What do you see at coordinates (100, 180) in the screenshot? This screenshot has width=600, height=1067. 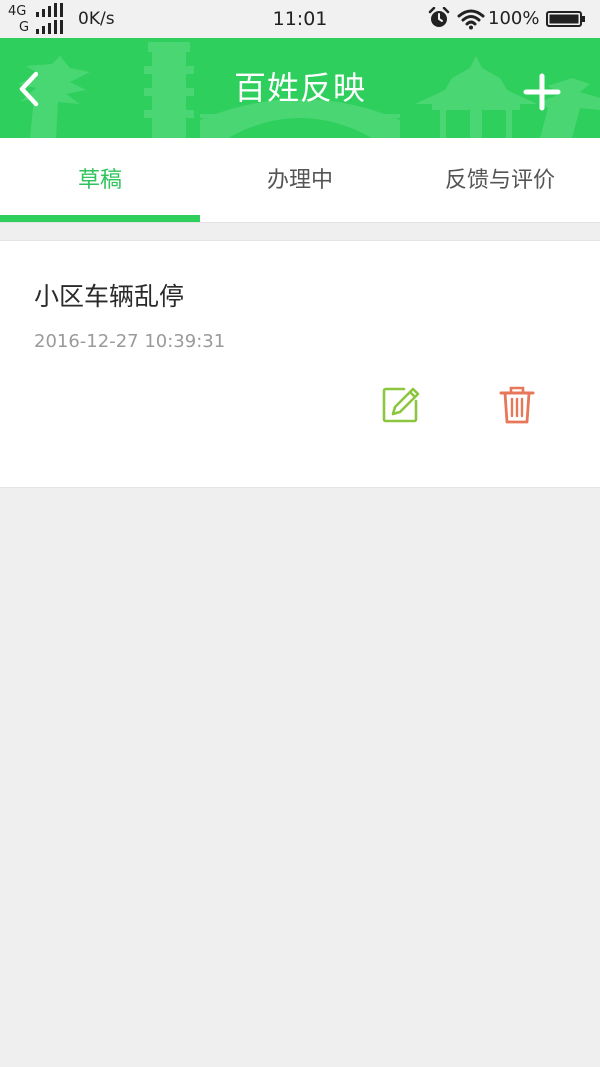 I see `tab-drafts: 草稿` at bounding box center [100, 180].